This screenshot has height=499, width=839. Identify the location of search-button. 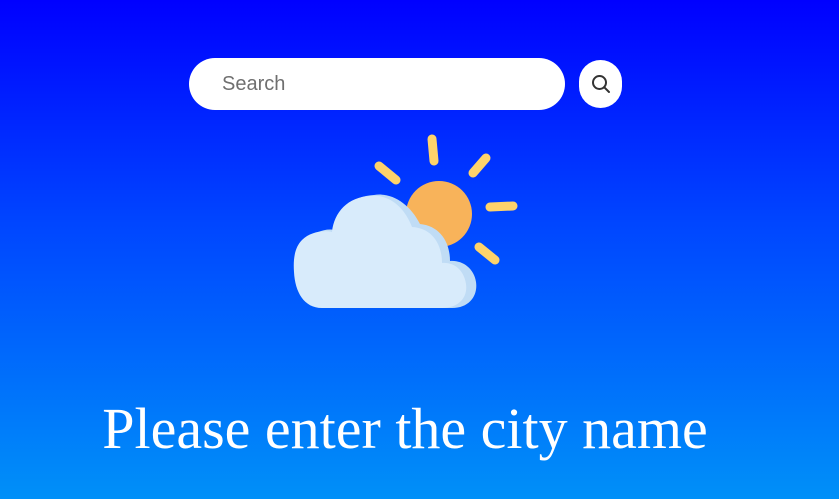
(600, 84).